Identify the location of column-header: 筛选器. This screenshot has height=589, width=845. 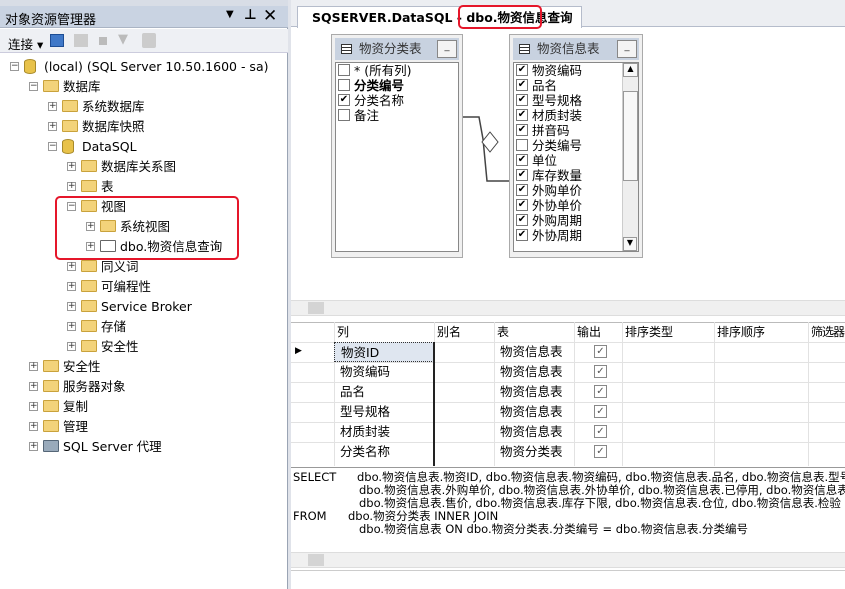
(827, 332).